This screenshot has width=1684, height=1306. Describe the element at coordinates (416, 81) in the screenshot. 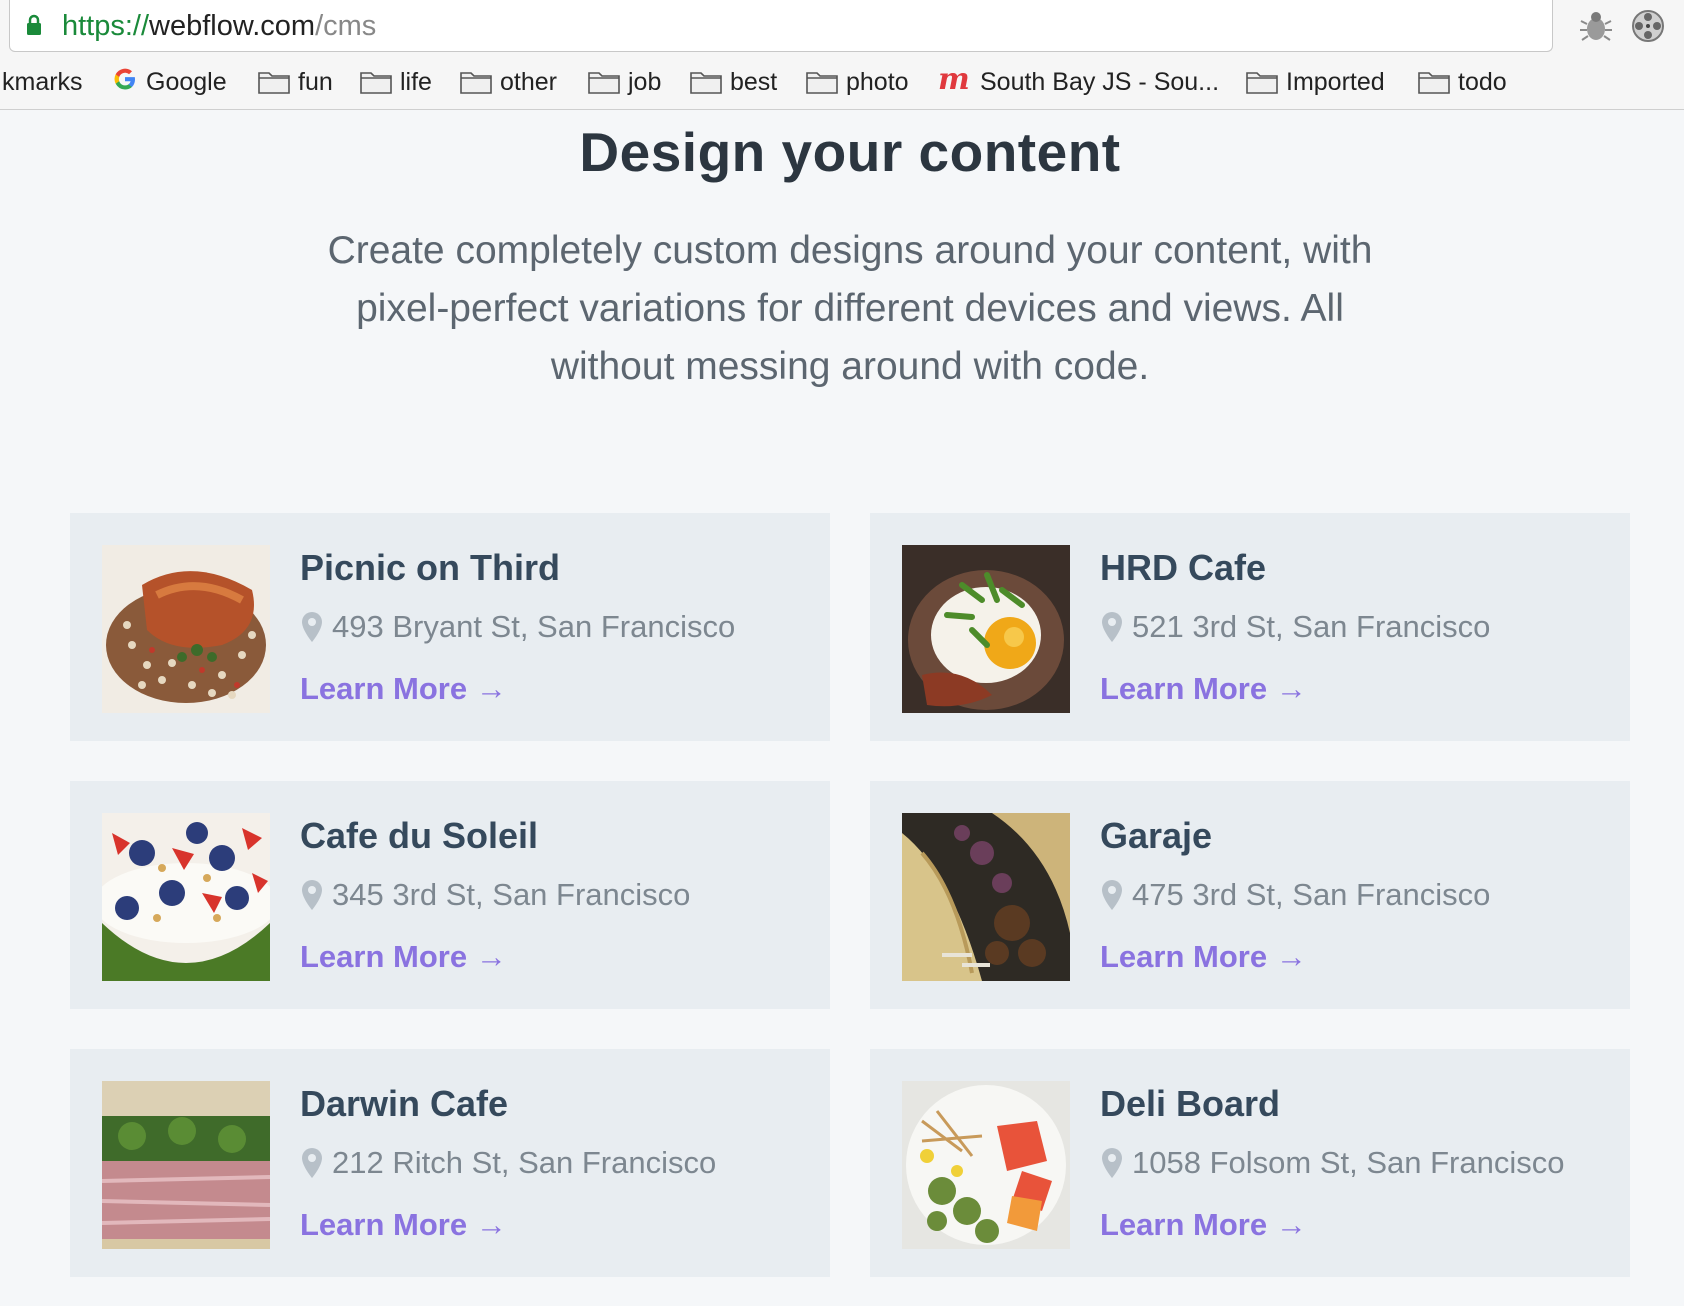

I see `bookmark-label: life` at that location.